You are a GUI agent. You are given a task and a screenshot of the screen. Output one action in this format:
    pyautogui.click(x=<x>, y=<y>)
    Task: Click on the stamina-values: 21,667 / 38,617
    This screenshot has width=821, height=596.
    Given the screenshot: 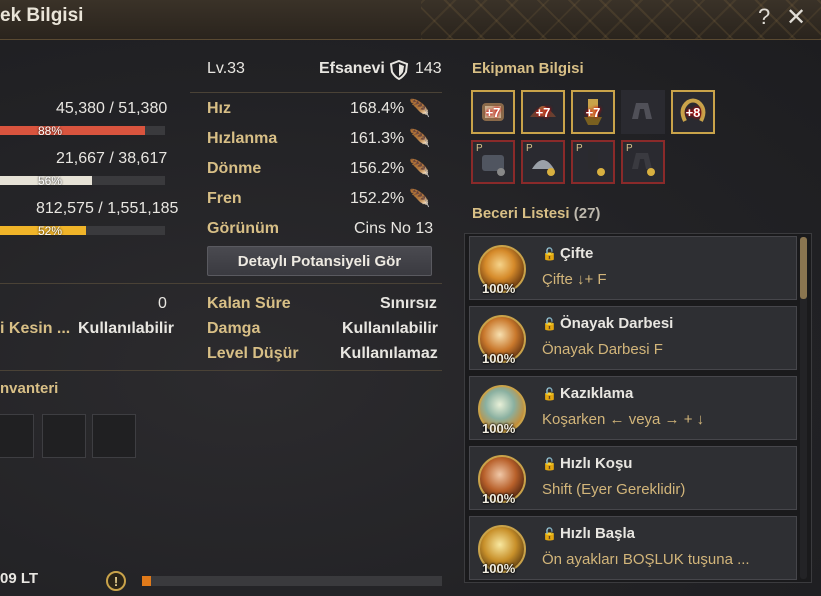 What is the action you would take?
    pyautogui.click(x=111, y=159)
    